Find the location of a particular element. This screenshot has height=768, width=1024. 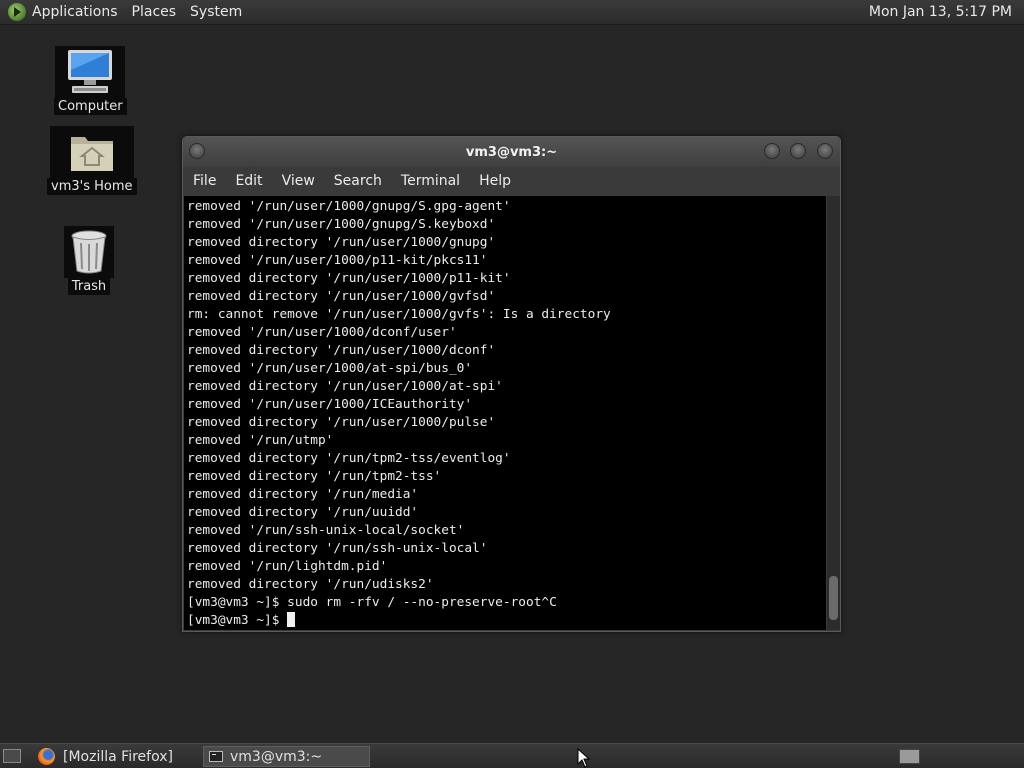

terminal-prompt-line: [vm3@vm3 ~]$ is located at coordinates (399, 621).